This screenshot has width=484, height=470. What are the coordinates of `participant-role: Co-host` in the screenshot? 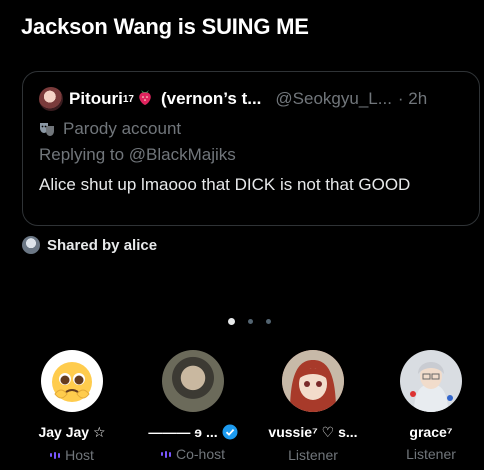 It's located at (193, 454).